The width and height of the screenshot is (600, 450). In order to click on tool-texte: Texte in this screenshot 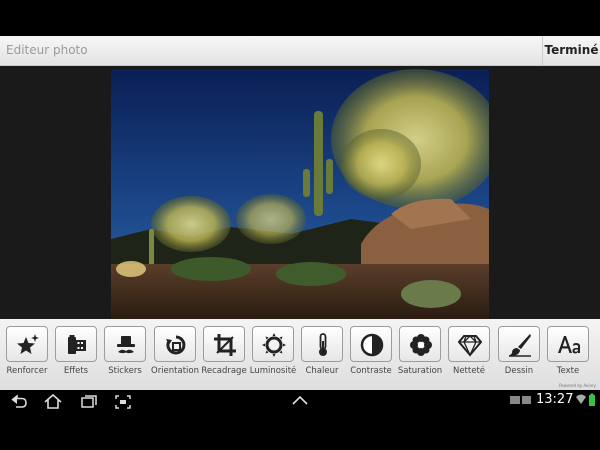, I will do `click(568, 356)`.